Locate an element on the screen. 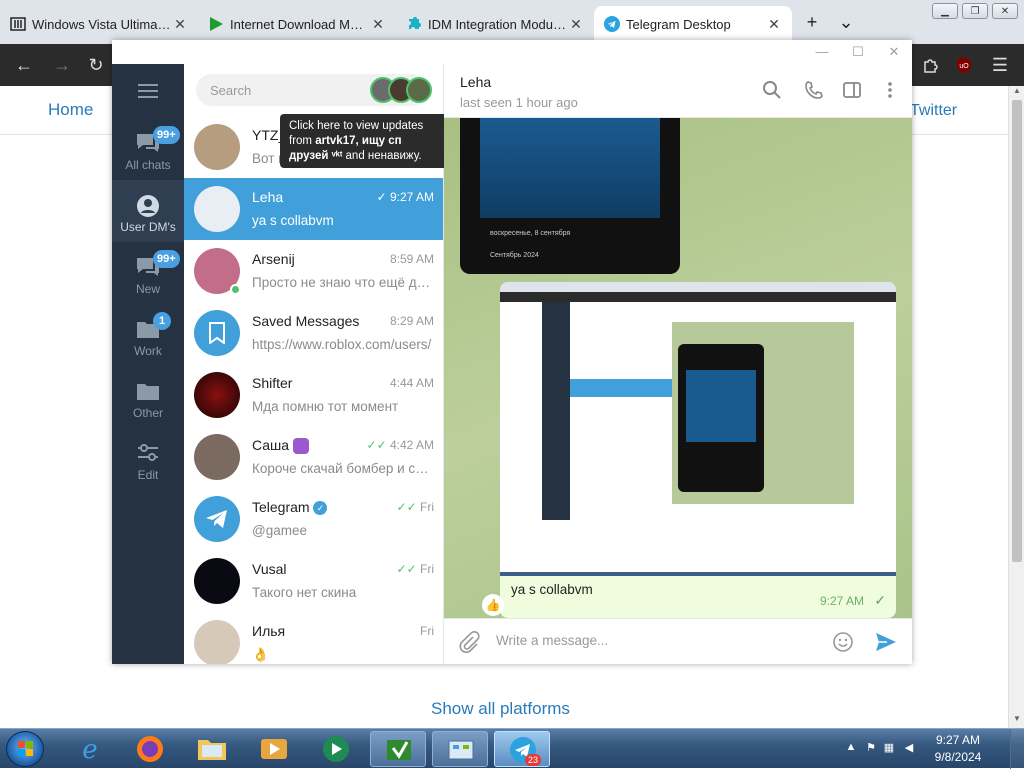 The width and height of the screenshot is (1024, 773). folder-label: New is located at coordinates (147, 289).